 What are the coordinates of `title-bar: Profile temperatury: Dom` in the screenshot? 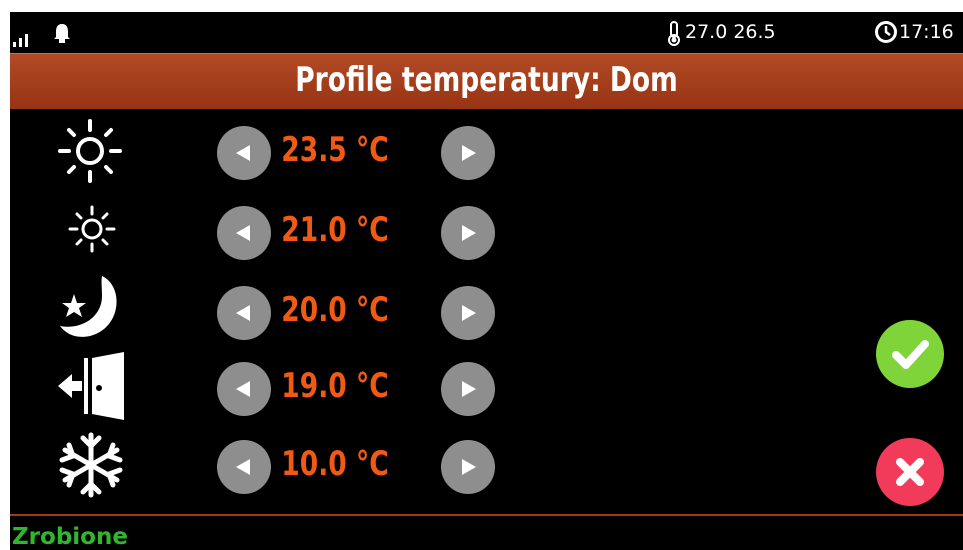 It's located at (486, 81).